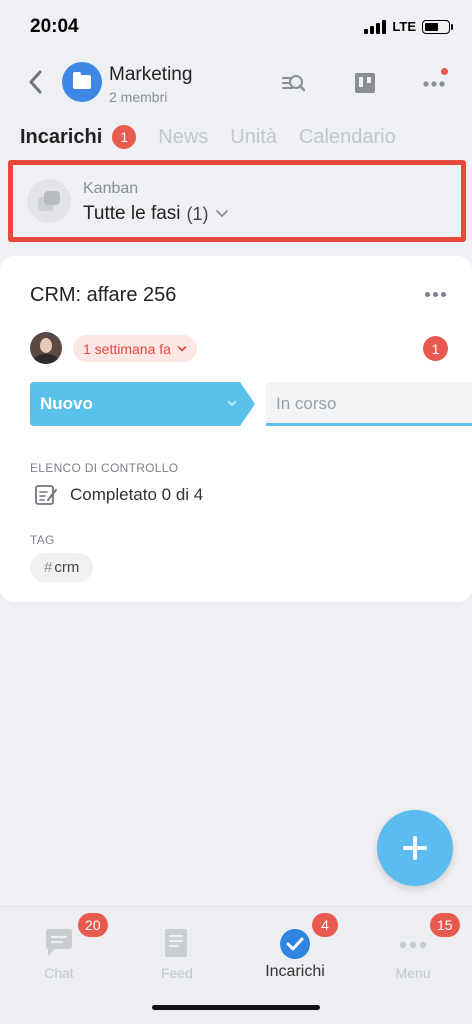 The height and width of the screenshot is (1024, 472). What do you see at coordinates (292, 83) in the screenshot?
I see `search-tasks-icon` at bounding box center [292, 83].